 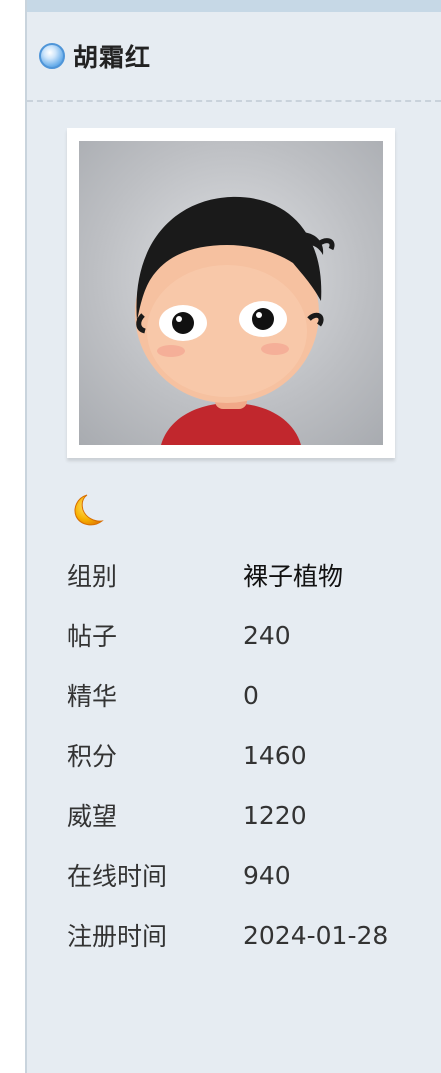 What do you see at coordinates (92, 696) in the screenshot?
I see `stat-label: 精华` at bounding box center [92, 696].